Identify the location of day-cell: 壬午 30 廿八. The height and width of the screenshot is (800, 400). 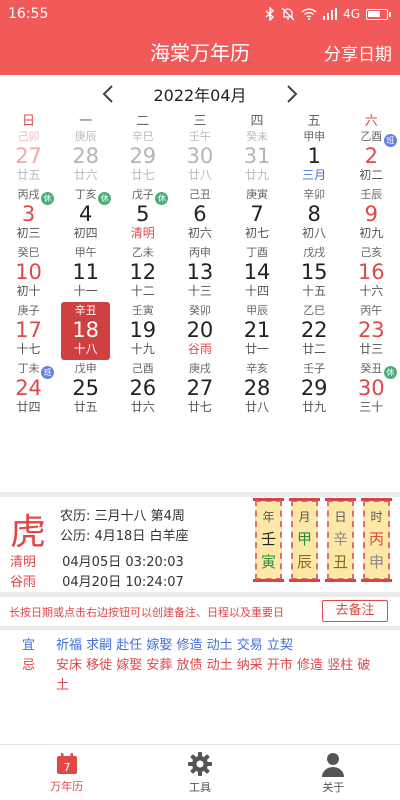
(199, 157).